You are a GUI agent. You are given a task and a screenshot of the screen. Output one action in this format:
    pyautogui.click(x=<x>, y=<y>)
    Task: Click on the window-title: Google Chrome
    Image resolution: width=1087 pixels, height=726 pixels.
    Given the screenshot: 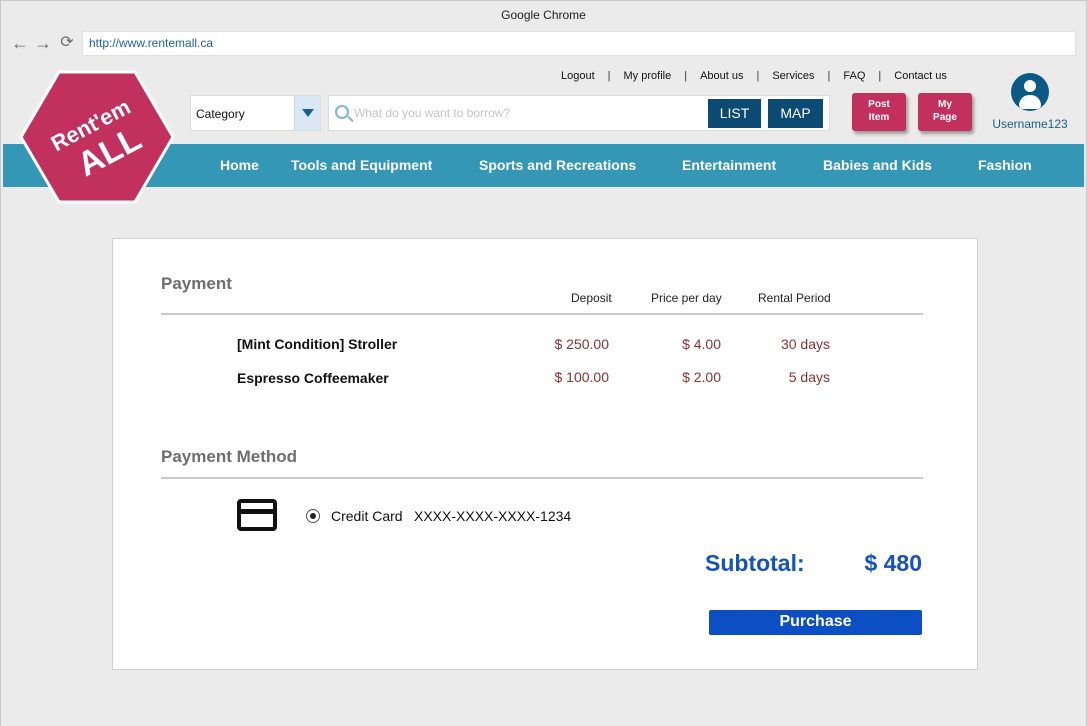 What is the action you would take?
    pyautogui.click(x=543, y=15)
    